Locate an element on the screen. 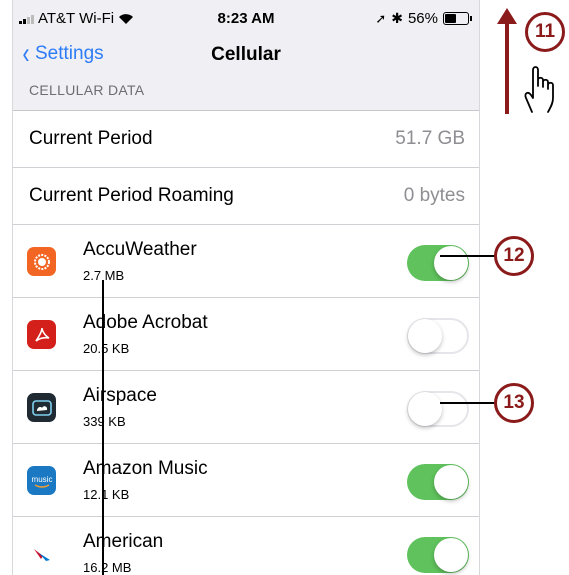  app-row-american: American 16.2 MB is located at coordinates (246, 546).